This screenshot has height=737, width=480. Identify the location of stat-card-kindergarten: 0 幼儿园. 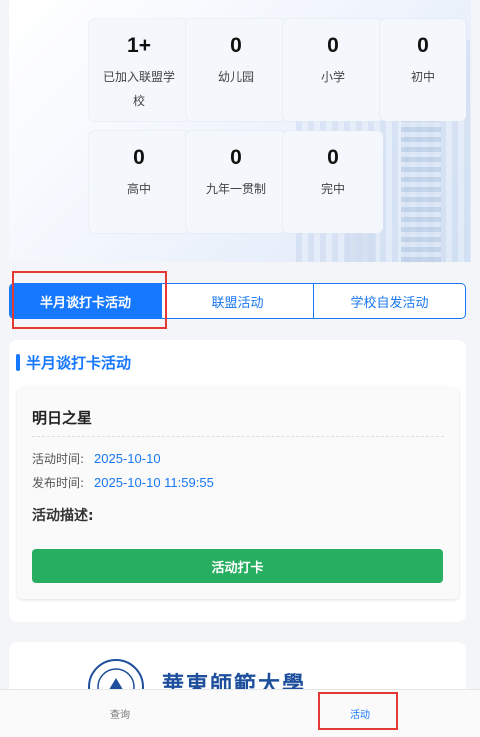
(236, 70).